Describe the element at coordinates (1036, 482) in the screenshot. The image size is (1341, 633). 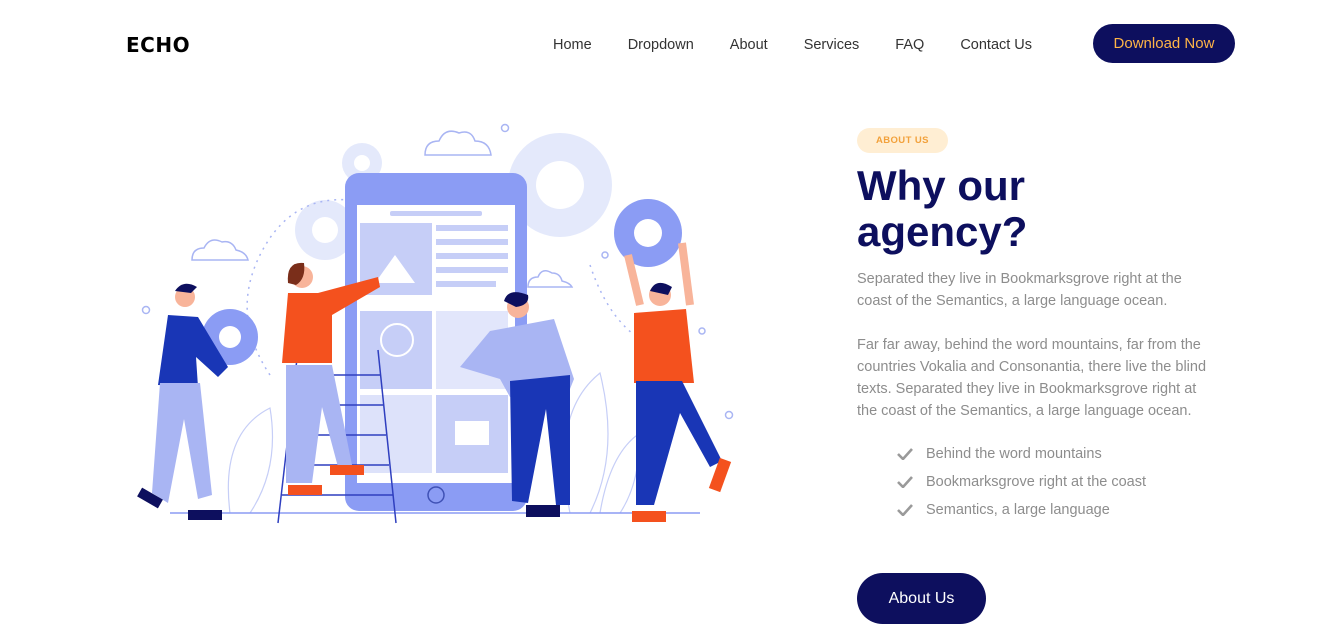
I see `list-item-text: Bookmarksgrove right at the coast` at that location.